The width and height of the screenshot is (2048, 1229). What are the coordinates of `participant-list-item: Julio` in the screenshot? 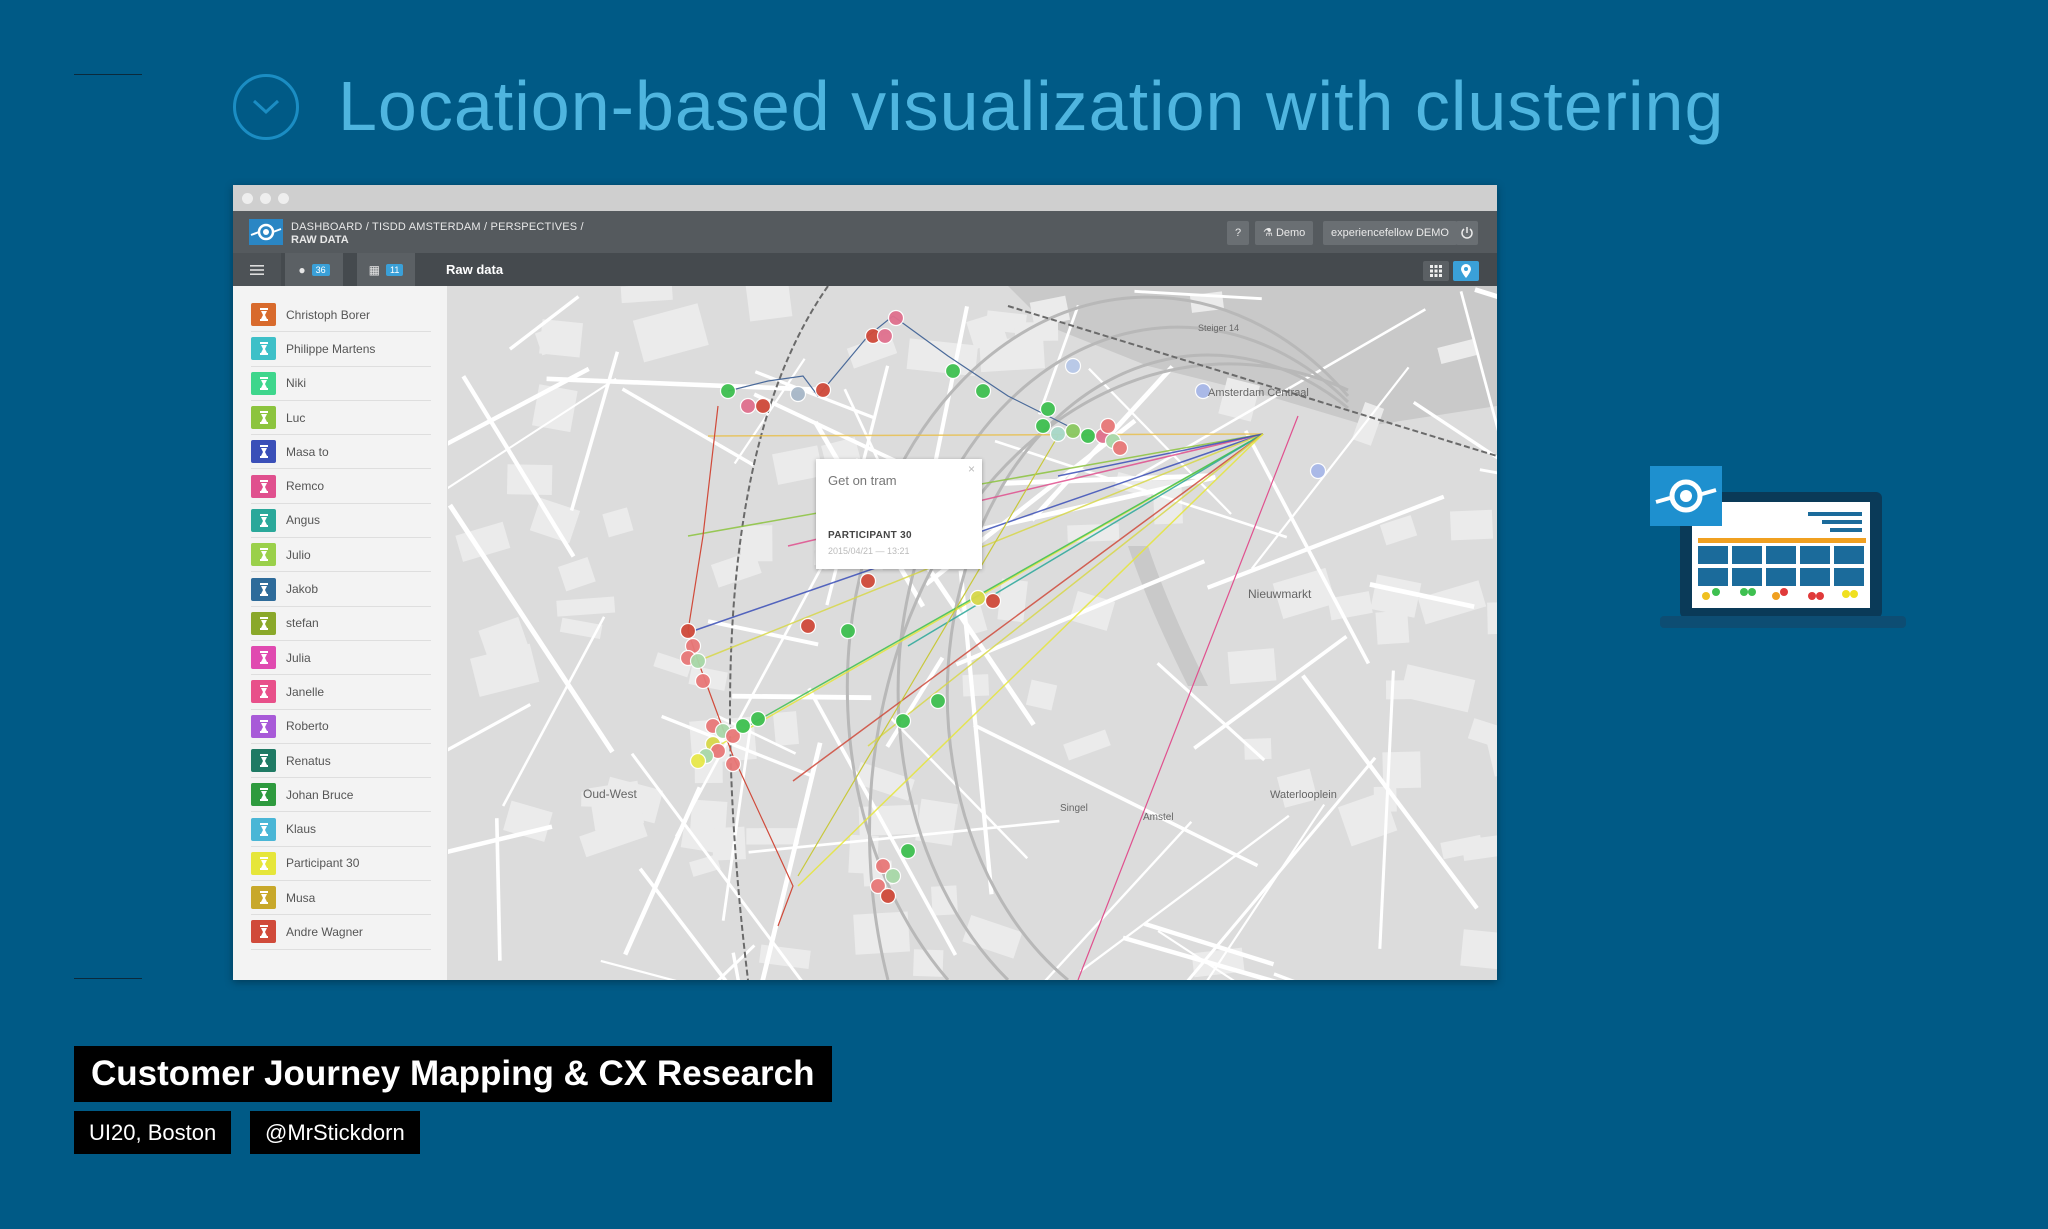 It's located at (341, 555).